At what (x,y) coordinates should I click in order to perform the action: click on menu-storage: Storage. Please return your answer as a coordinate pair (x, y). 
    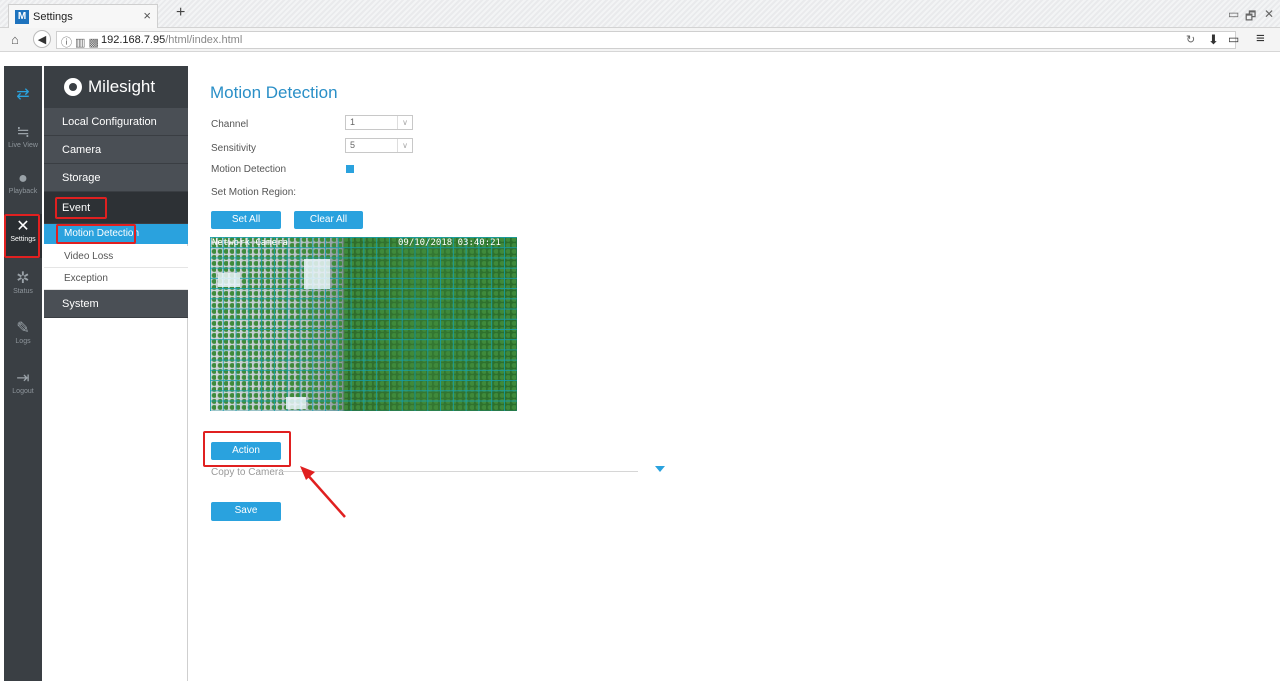
    Looking at the image, I should click on (116, 178).